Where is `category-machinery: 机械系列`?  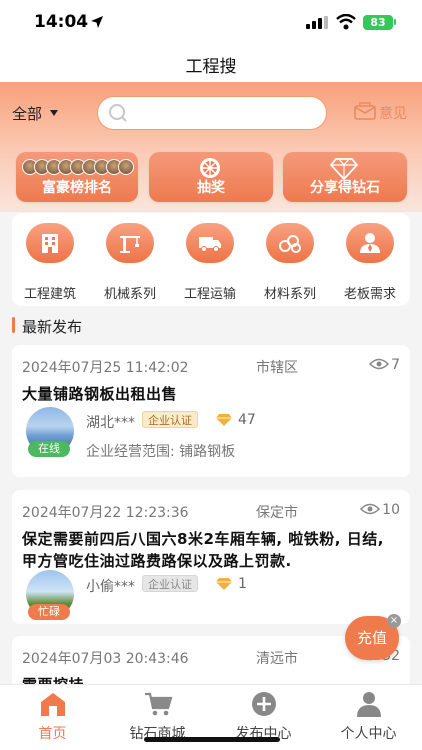
category-machinery: 机械系列 is located at coordinates (130, 263).